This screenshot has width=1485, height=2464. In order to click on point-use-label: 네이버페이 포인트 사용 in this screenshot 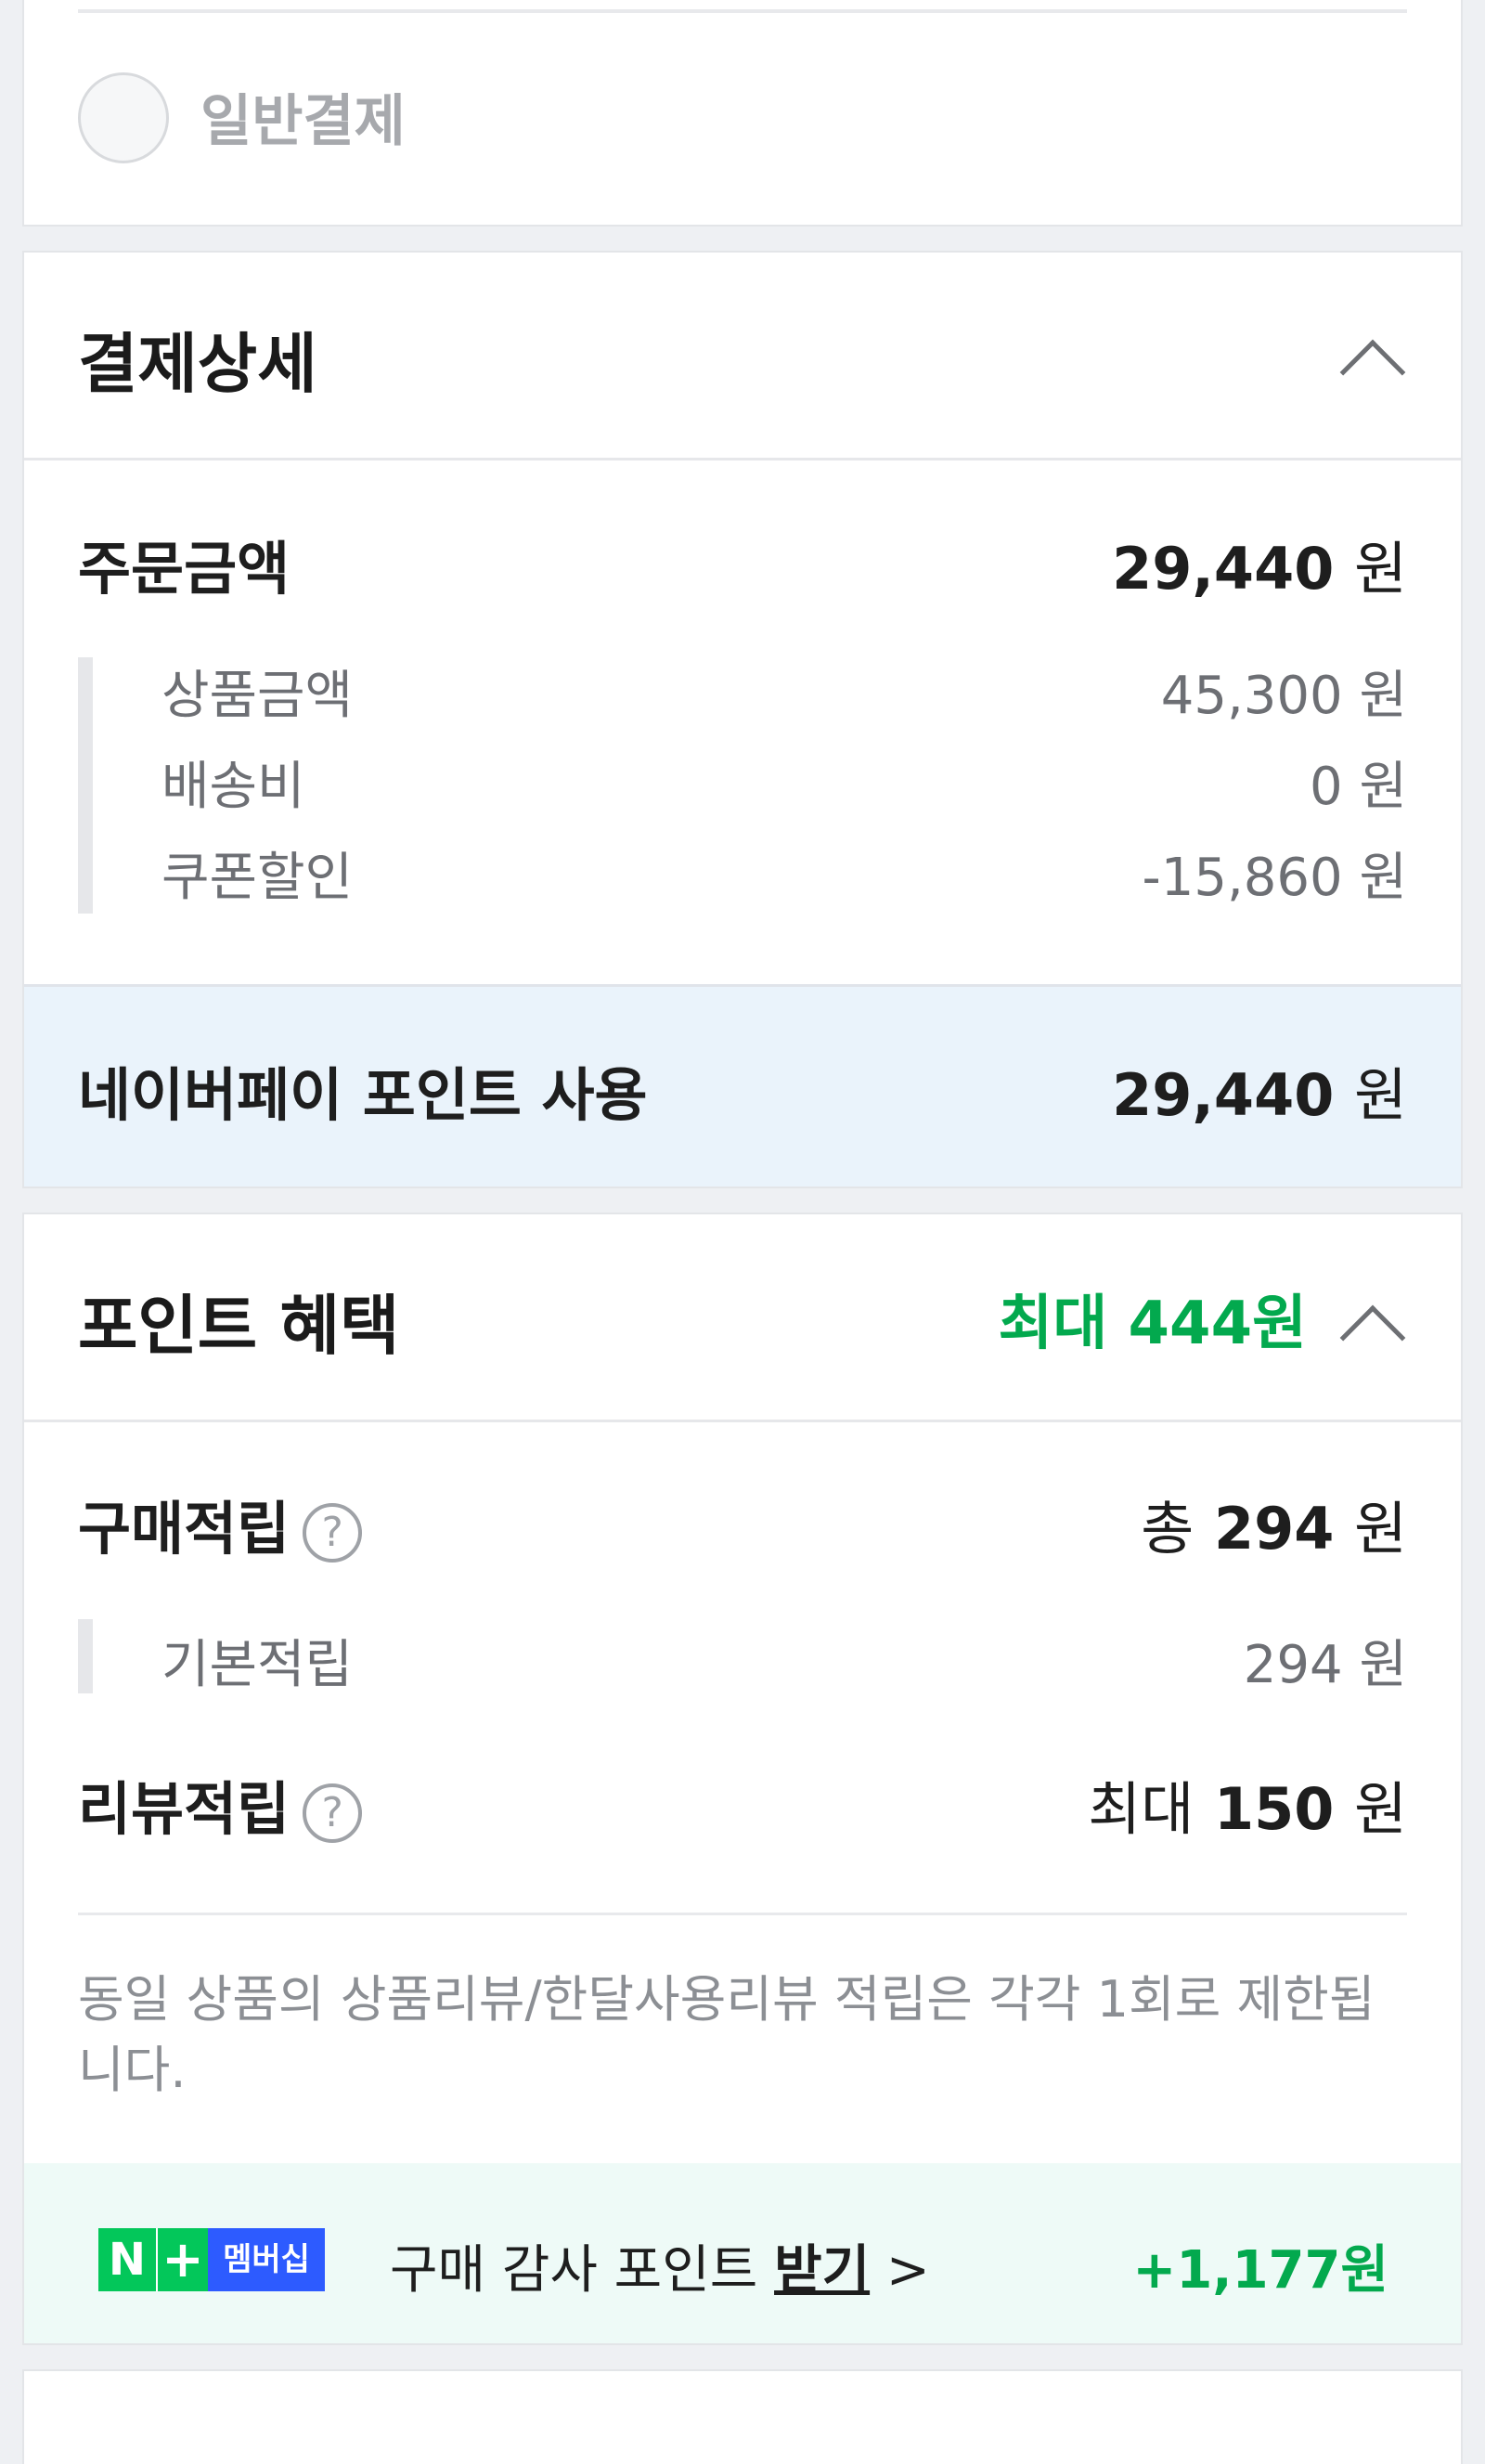, I will do `click(363, 1095)`.